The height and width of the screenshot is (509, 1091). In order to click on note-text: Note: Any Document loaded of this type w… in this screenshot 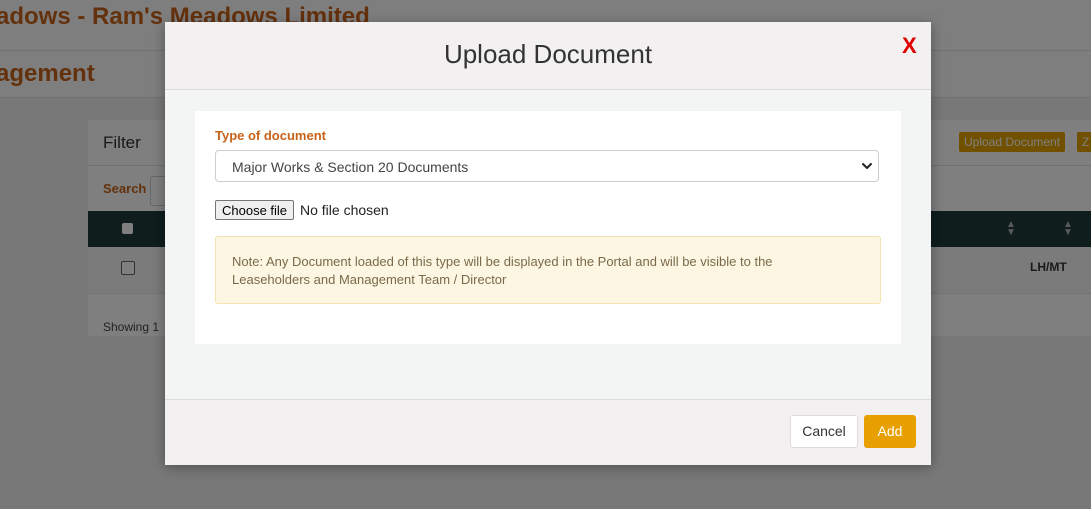, I will do `click(502, 270)`.